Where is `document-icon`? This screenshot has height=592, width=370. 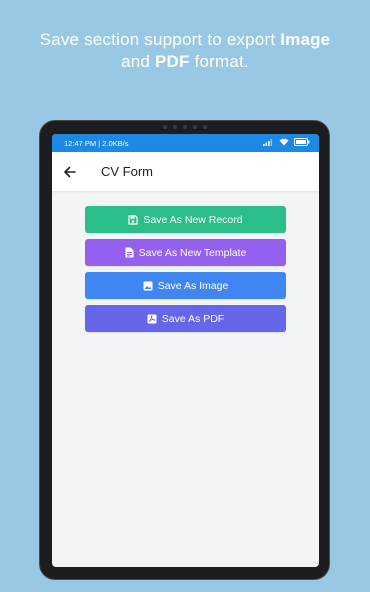 document-icon is located at coordinates (129, 252).